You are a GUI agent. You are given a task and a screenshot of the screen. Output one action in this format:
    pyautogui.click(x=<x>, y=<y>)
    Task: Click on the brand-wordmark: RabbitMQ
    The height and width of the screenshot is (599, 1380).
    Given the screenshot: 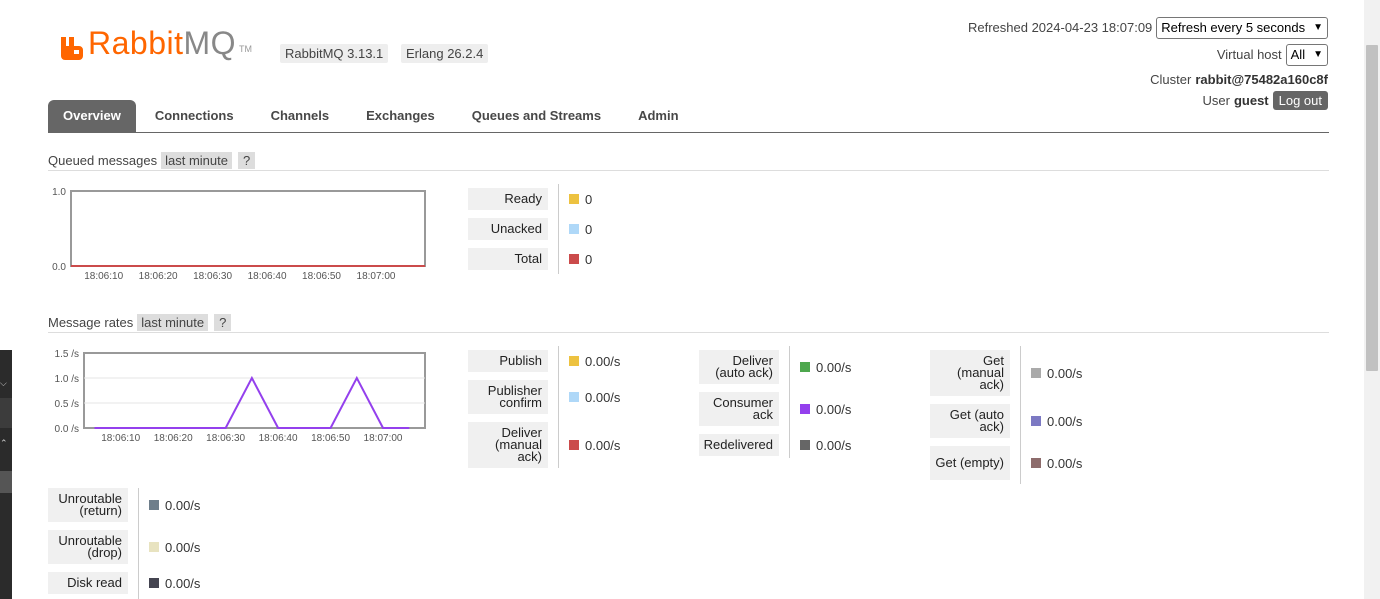 What is the action you would take?
    pyautogui.click(x=162, y=43)
    